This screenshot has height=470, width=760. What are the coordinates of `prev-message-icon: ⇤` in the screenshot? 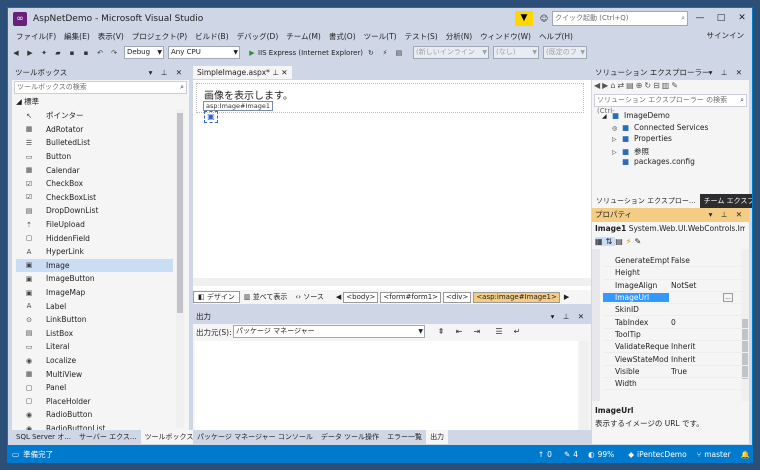 It's located at (459, 332).